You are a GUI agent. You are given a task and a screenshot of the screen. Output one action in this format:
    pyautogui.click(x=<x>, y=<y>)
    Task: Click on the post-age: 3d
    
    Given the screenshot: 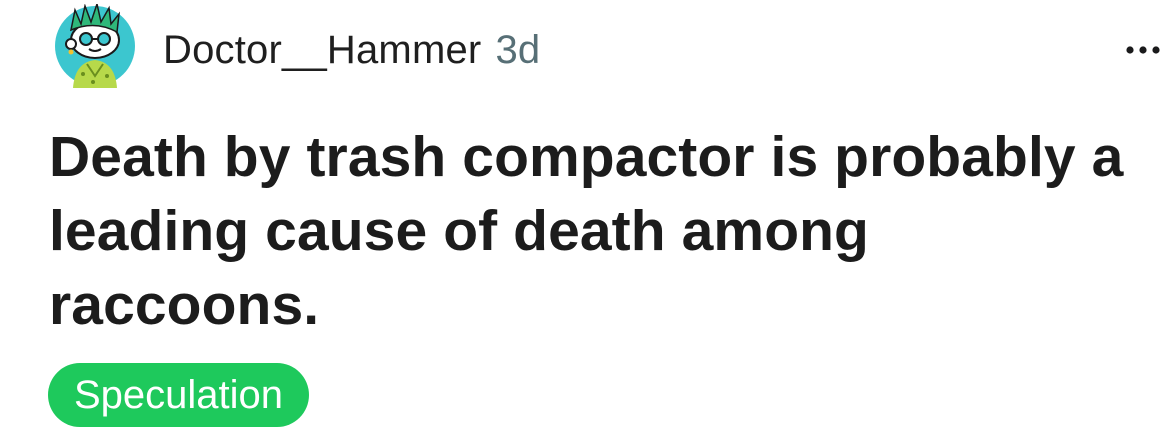 What is the action you would take?
    pyautogui.click(x=518, y=50)
    